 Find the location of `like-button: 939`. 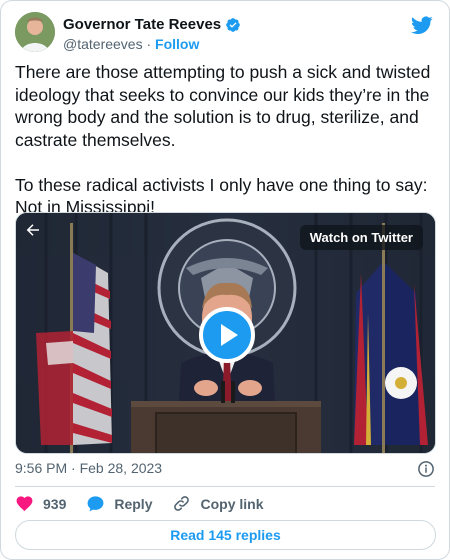

like-button: 939 is located at coordinates (40, 503).